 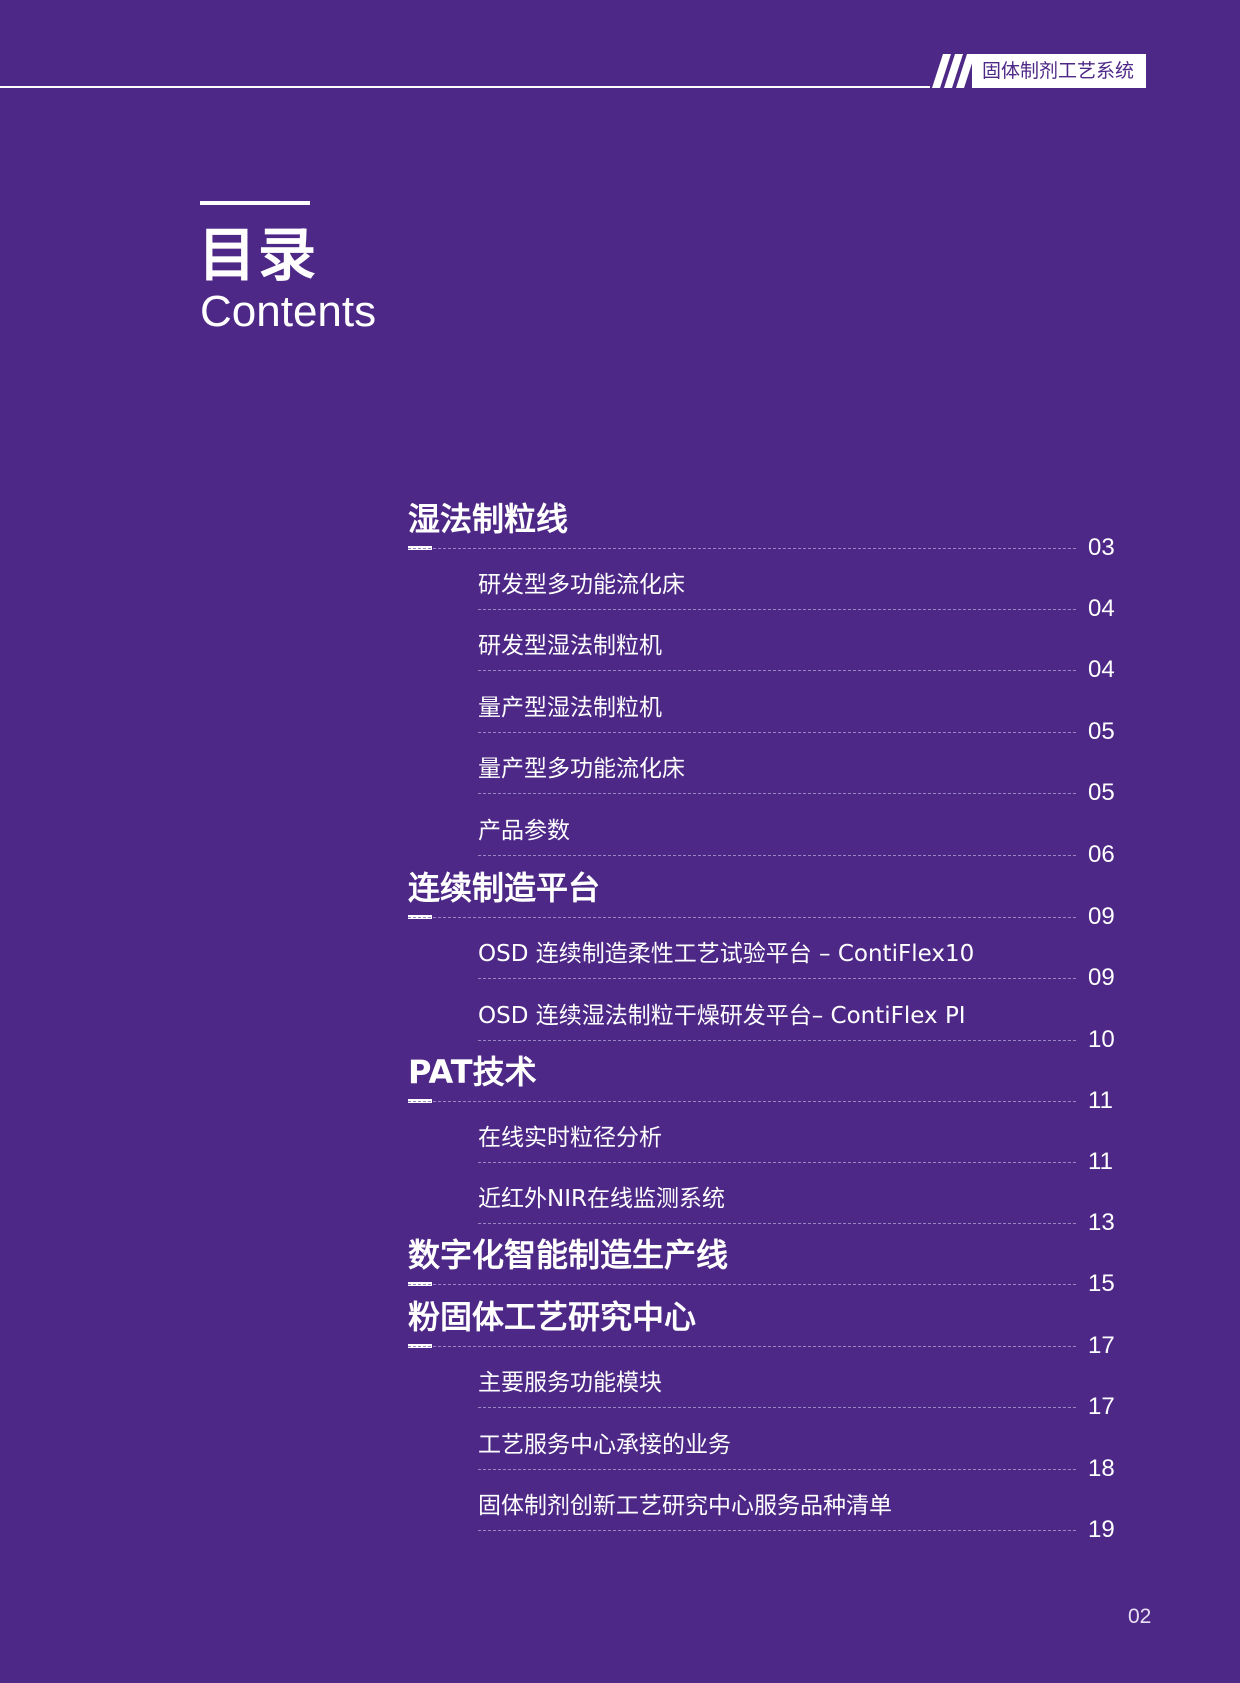 I want to click on toc-entry-label: 湿法制粒线, so click(x=488, y=519).